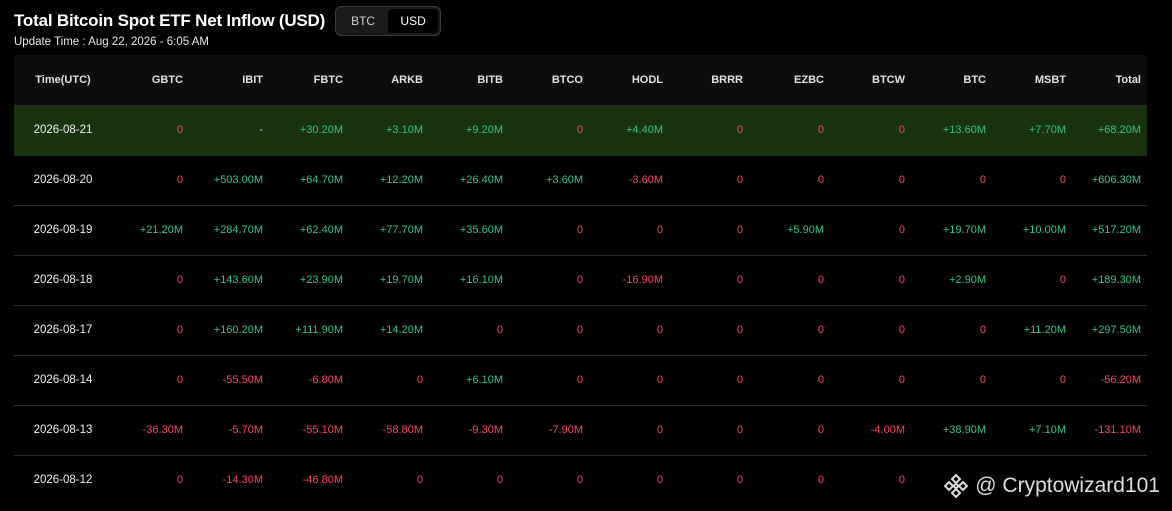 The height and width of the screenshot is (511, 1172). I want to click on currency-toggle: BTC USD, so click(388, 21).